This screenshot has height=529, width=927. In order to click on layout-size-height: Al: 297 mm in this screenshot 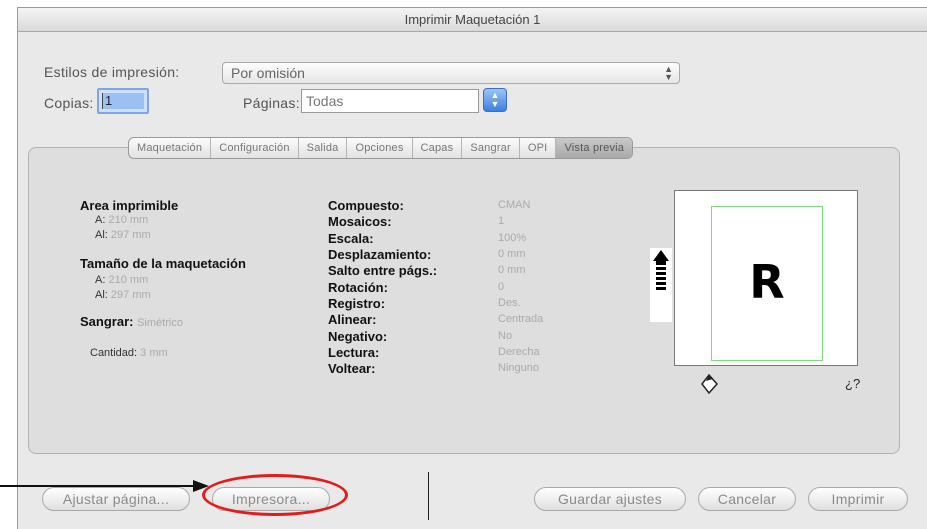, I will do `click(123, 295)`.